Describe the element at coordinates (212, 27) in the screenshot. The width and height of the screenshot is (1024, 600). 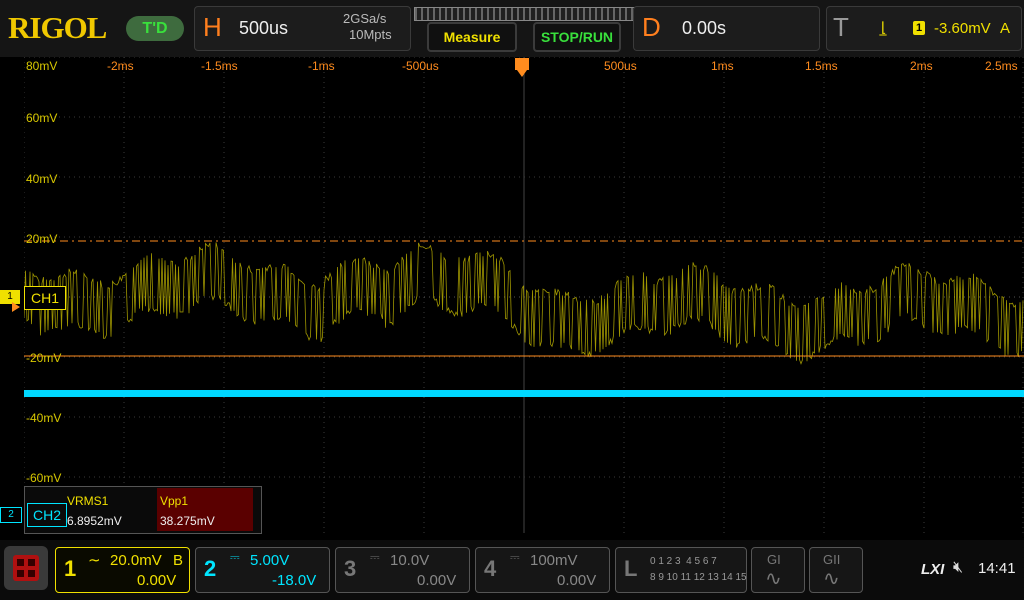
I see `horizontal-letter: H` at that location.